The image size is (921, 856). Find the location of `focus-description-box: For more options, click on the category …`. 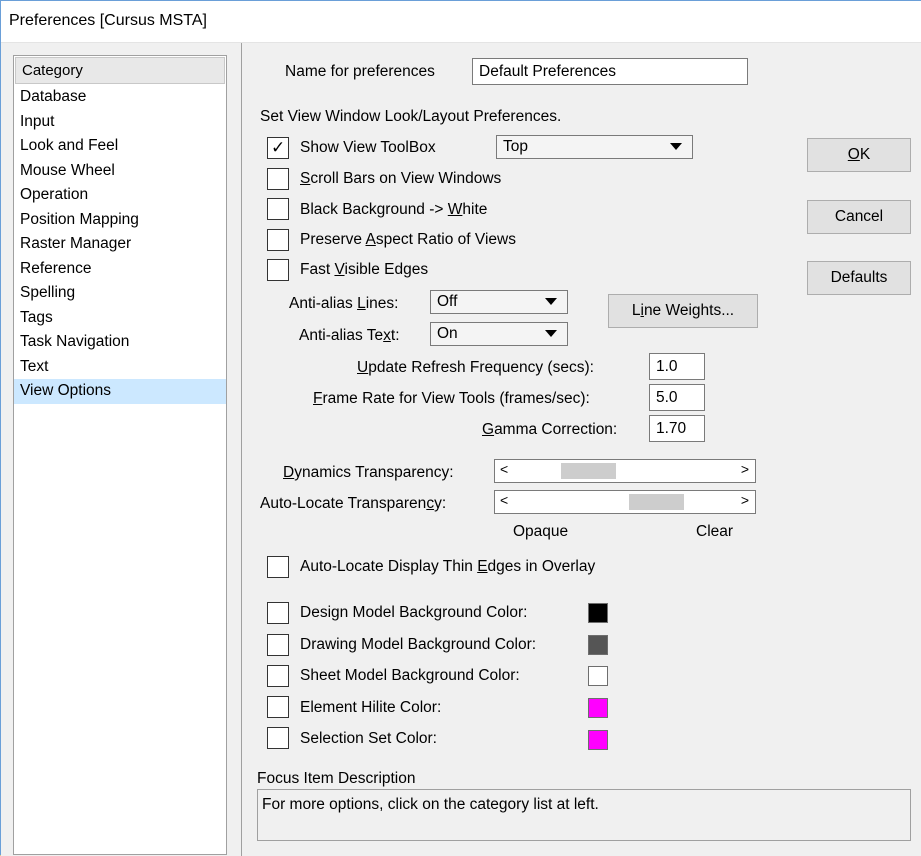

focus-description-box: For more options, click on the category … is located at coordinates (584, 815).